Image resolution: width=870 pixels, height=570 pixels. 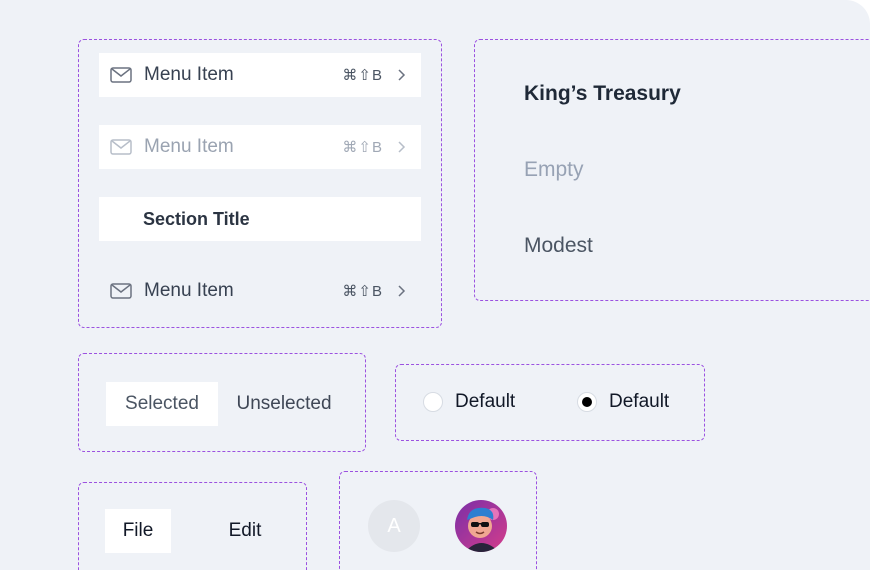 I want to click on avatar-group: A, so click(x=438, y=520).